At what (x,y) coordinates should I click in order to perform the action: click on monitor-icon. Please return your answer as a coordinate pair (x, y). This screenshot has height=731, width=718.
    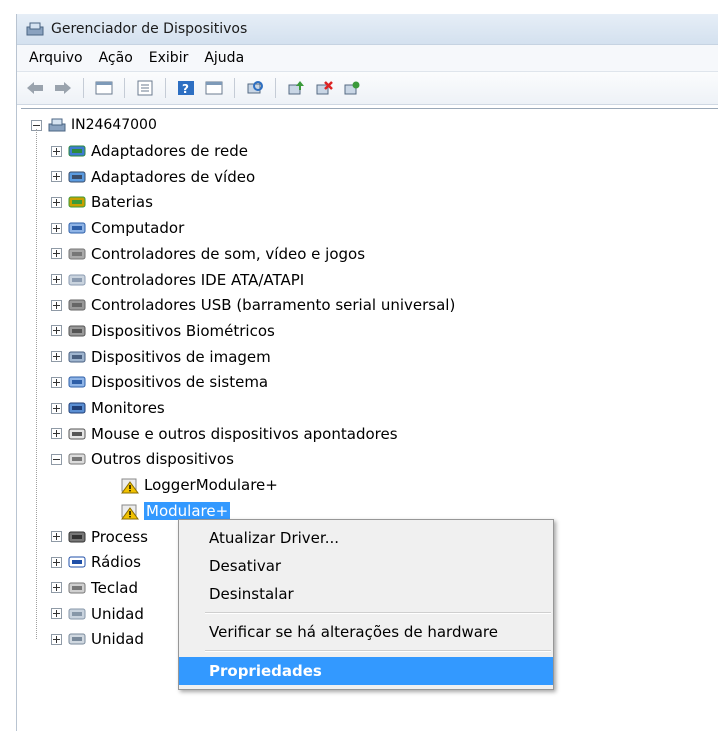
    Looking at the image, I should click on (77, 408).